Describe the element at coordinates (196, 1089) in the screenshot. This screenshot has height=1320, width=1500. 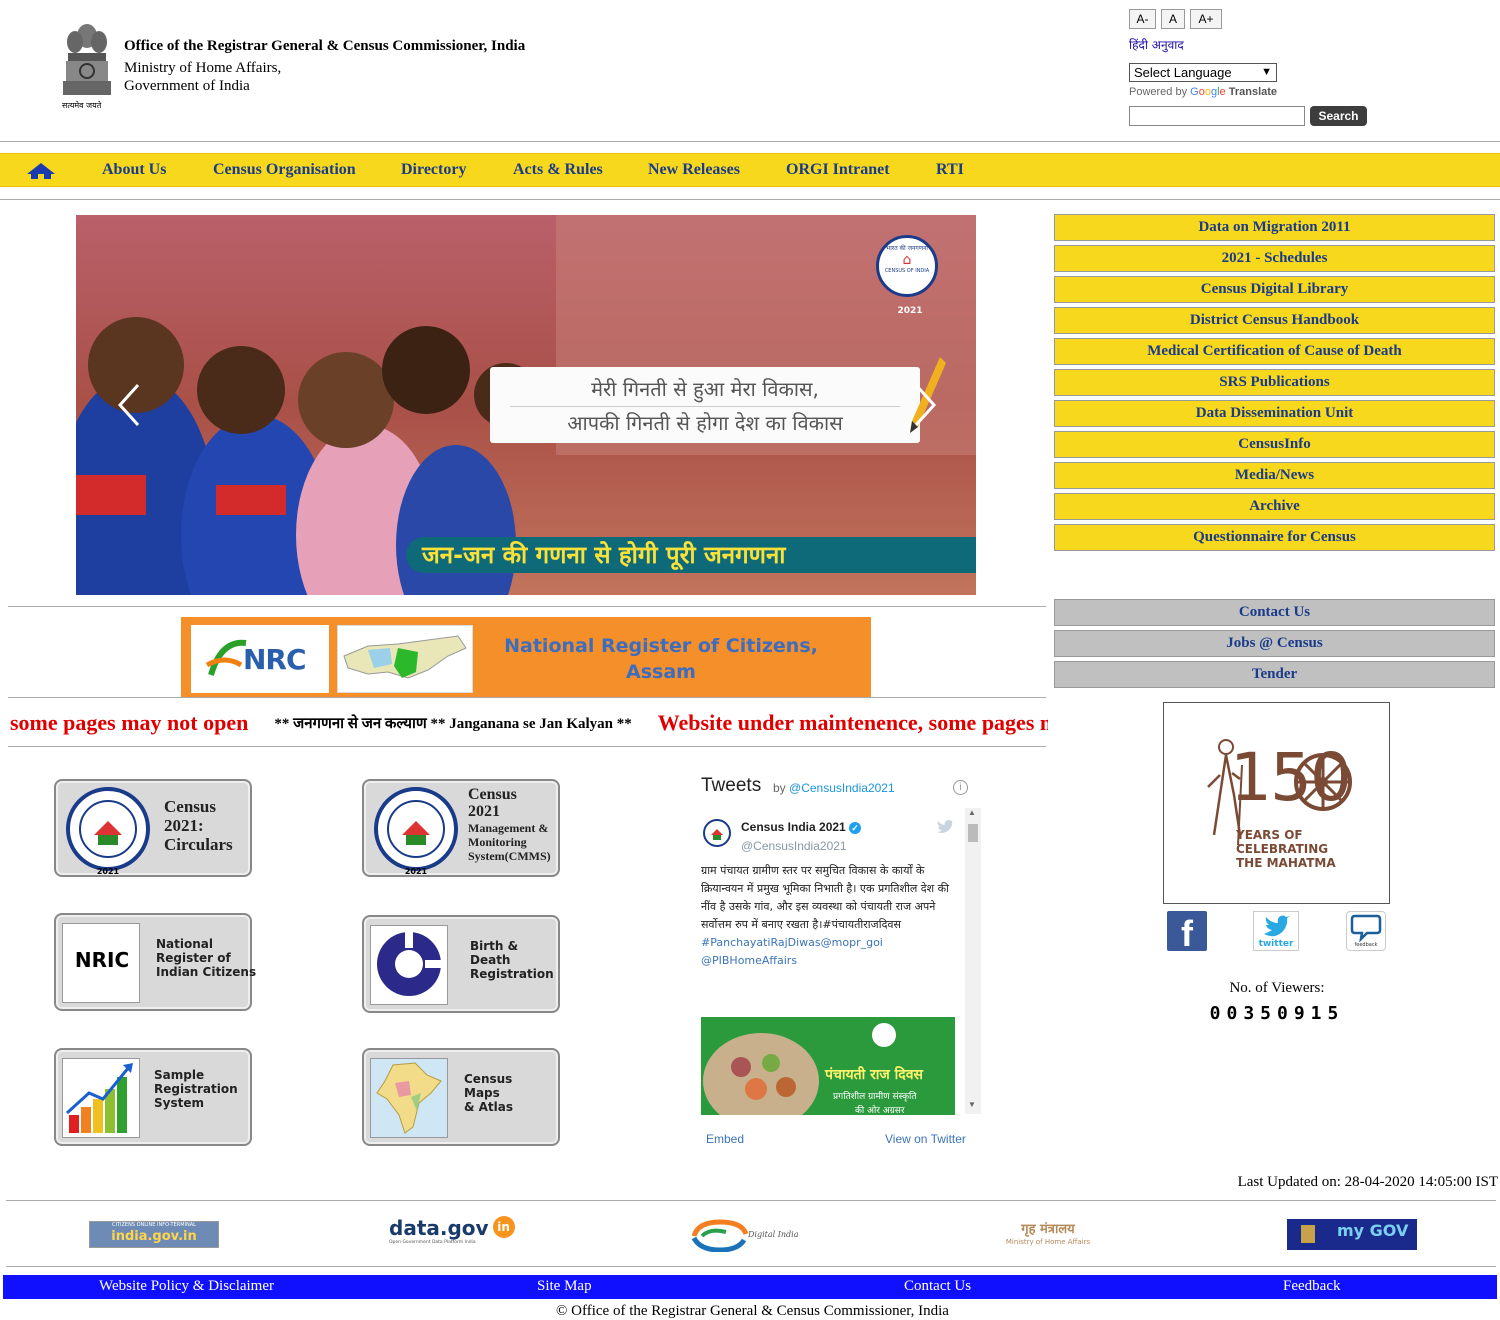
I see `tile-srs-line2: Registration` at that location.